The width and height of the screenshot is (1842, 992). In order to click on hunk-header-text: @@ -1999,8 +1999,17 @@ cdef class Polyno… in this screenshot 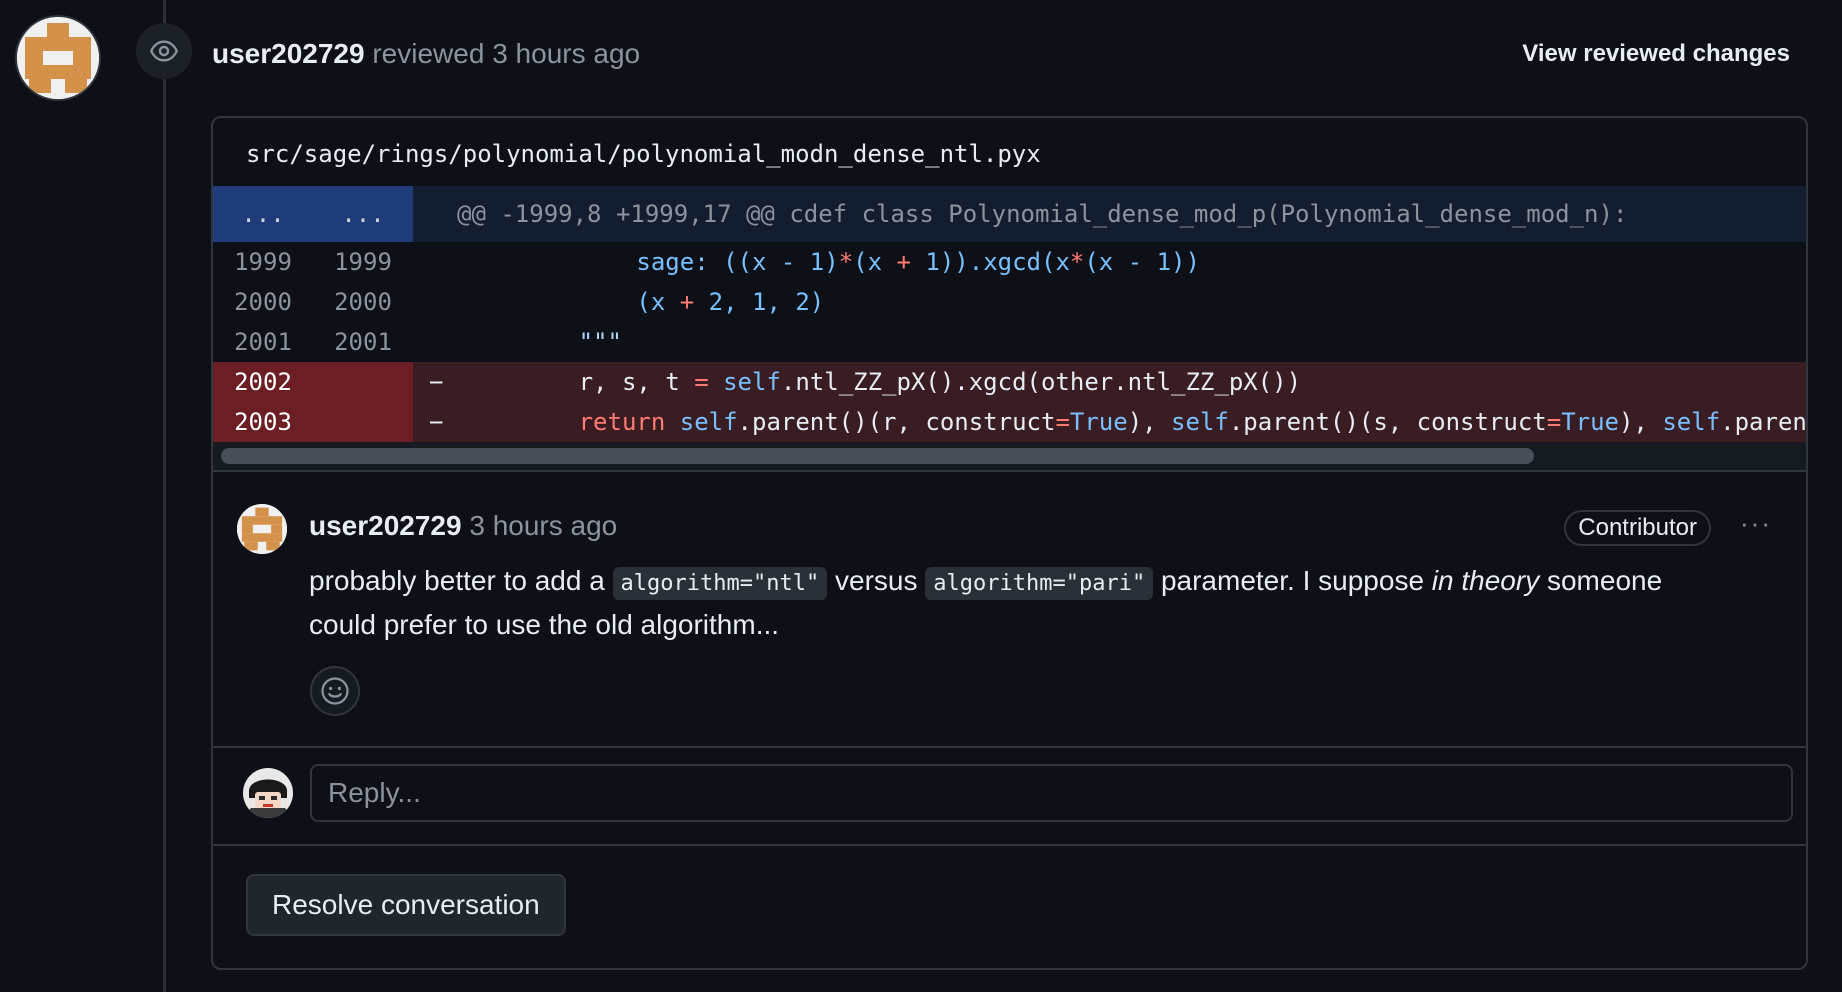, I will do `click(1042, 214)`.